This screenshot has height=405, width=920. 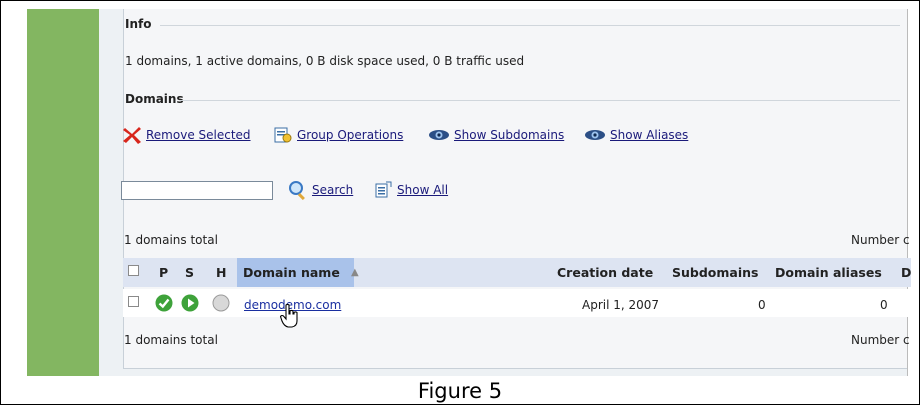 I want to click on domain-aliases-cell: 0, so click(x=884, y=305).